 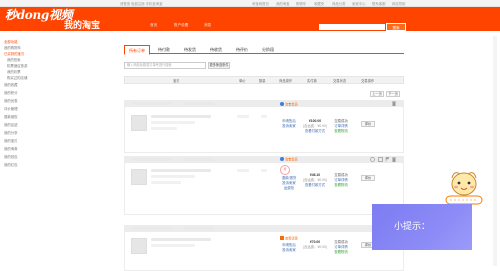 I want to click on header-nav-messages: 消息, so click(x=207, y=25).